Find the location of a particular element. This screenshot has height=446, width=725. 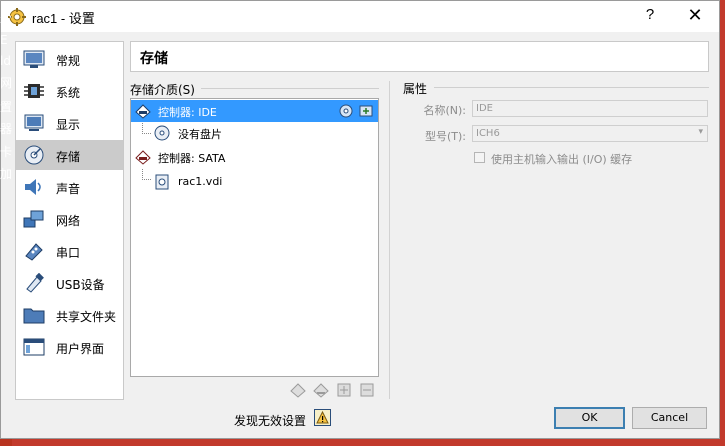

help-button: ? is located at coordinates (650, 14).